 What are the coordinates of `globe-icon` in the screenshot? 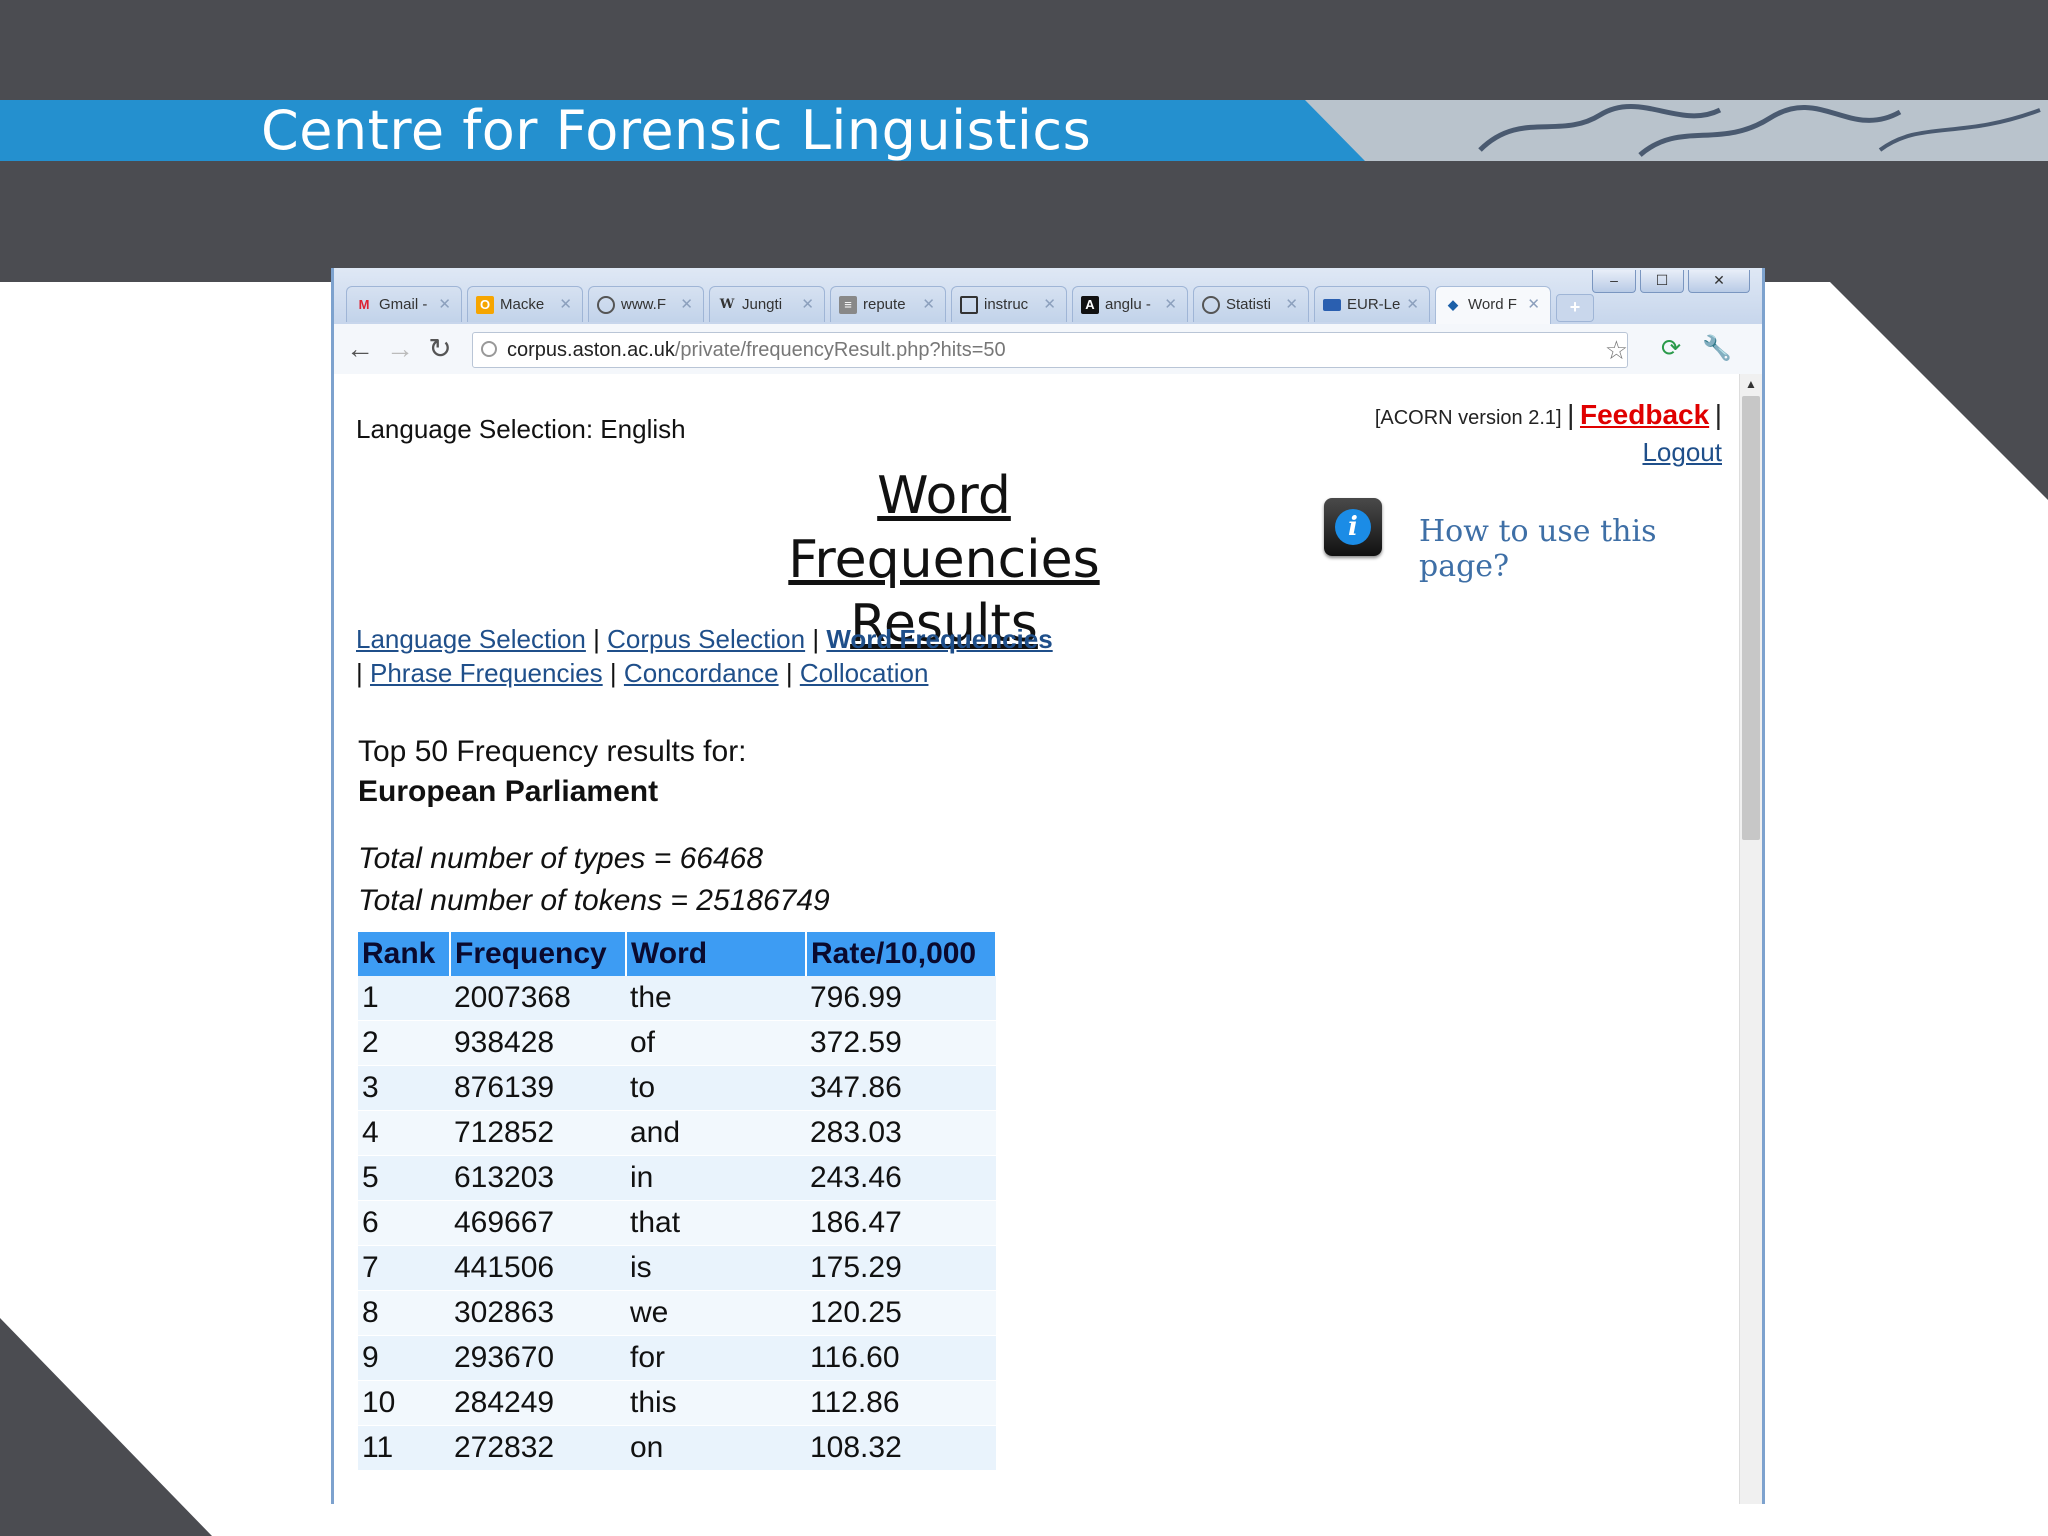 It's located at (606, 305).